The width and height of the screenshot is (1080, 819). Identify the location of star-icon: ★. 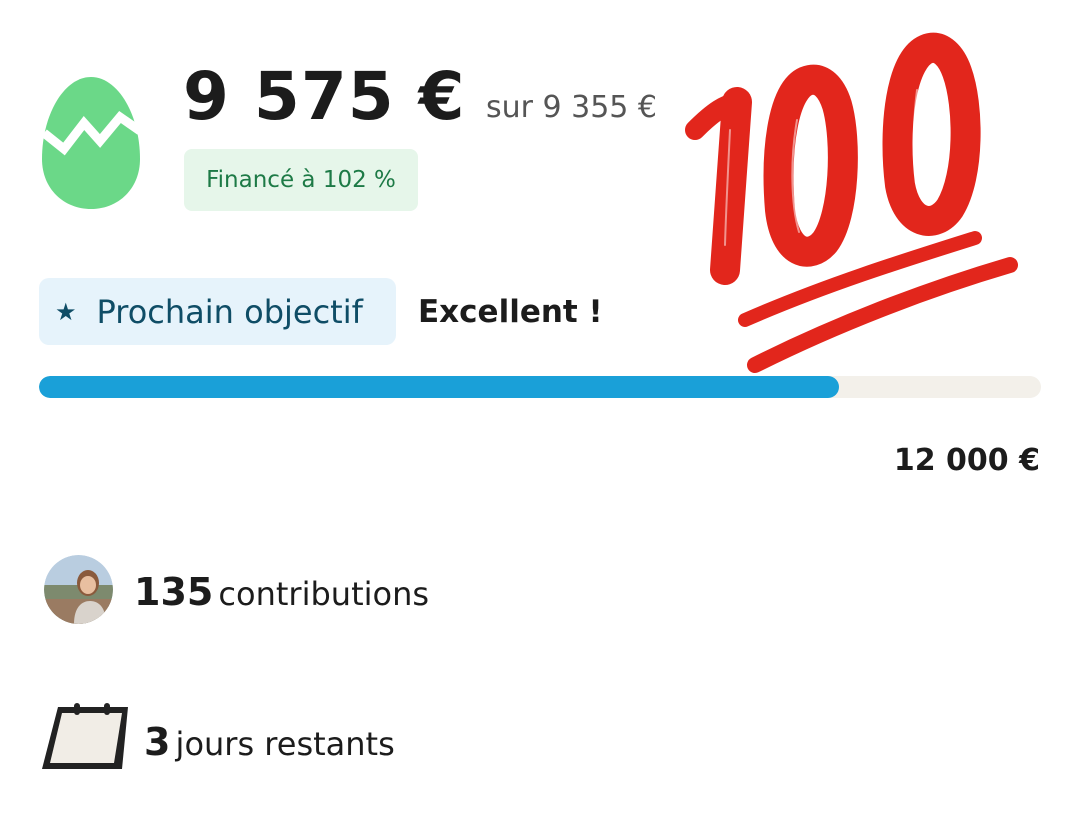
(66, 311).